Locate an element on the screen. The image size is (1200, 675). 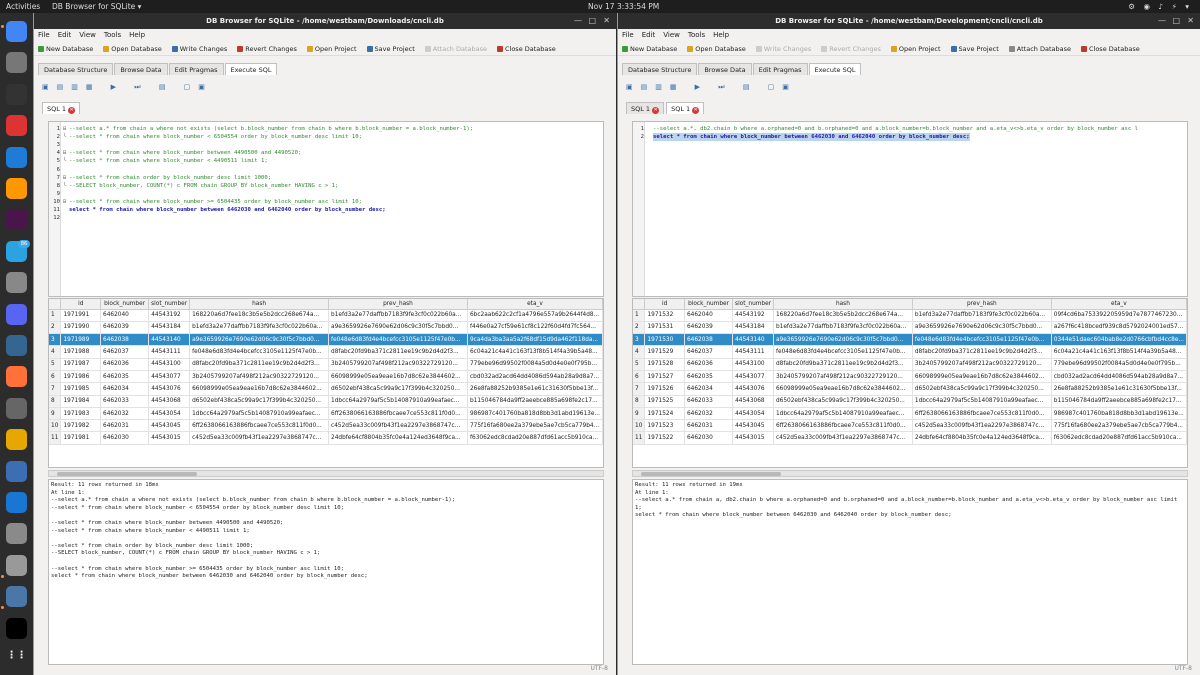
table-cell: 1971982 is located at coordinates (80, 426).